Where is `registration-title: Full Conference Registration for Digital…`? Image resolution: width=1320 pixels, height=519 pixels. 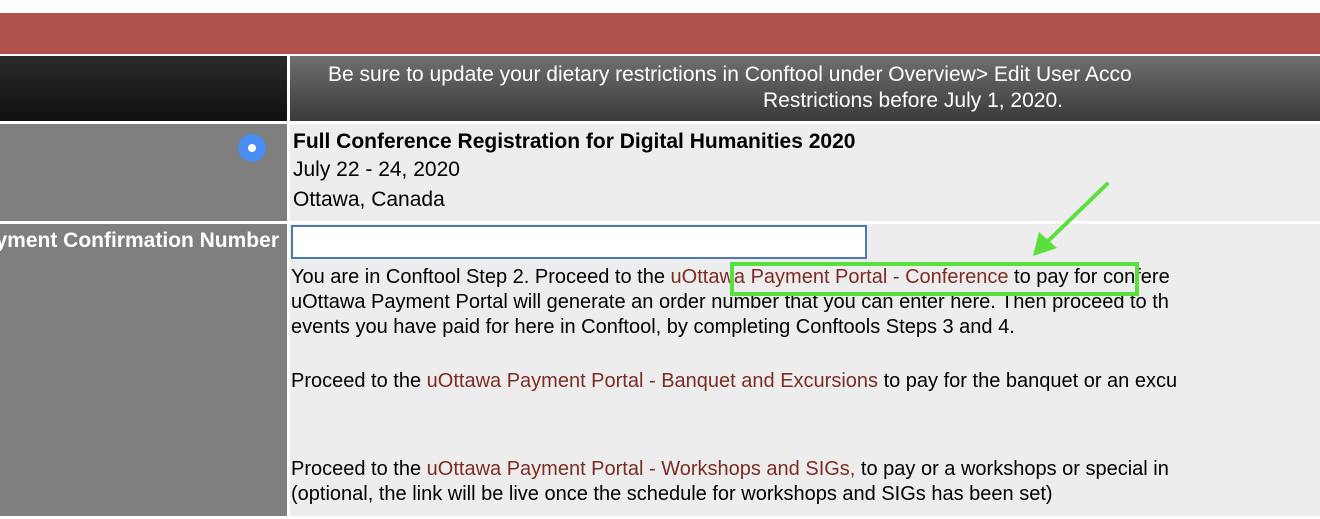
registration-title: Full Conference Registration for Digital… is located at coordinates (574, 141).